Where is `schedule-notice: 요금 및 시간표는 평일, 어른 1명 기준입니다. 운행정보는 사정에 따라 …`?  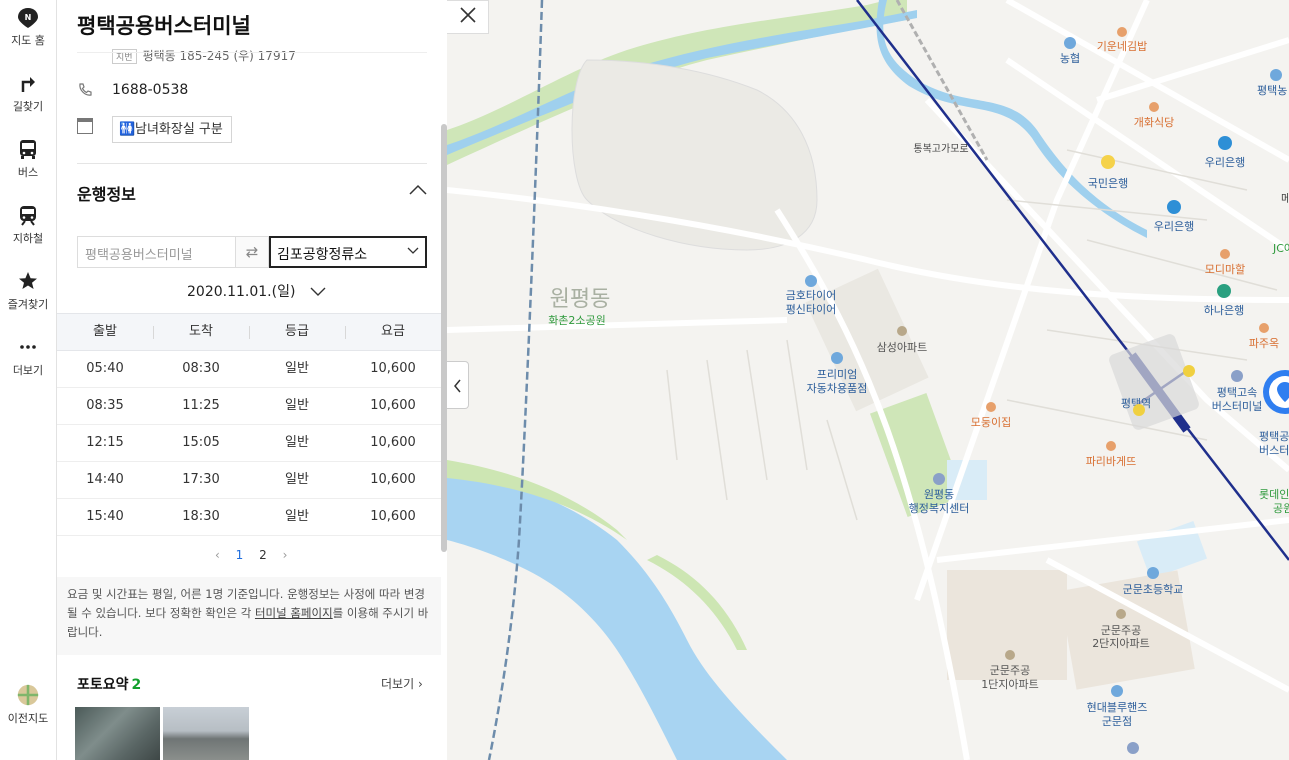 schedule-notice: 요금 및 시간표는 평일, 어른 1명 기준입니다. 운행정보는 사정에 따라 … is located at coordinates (249, 616).